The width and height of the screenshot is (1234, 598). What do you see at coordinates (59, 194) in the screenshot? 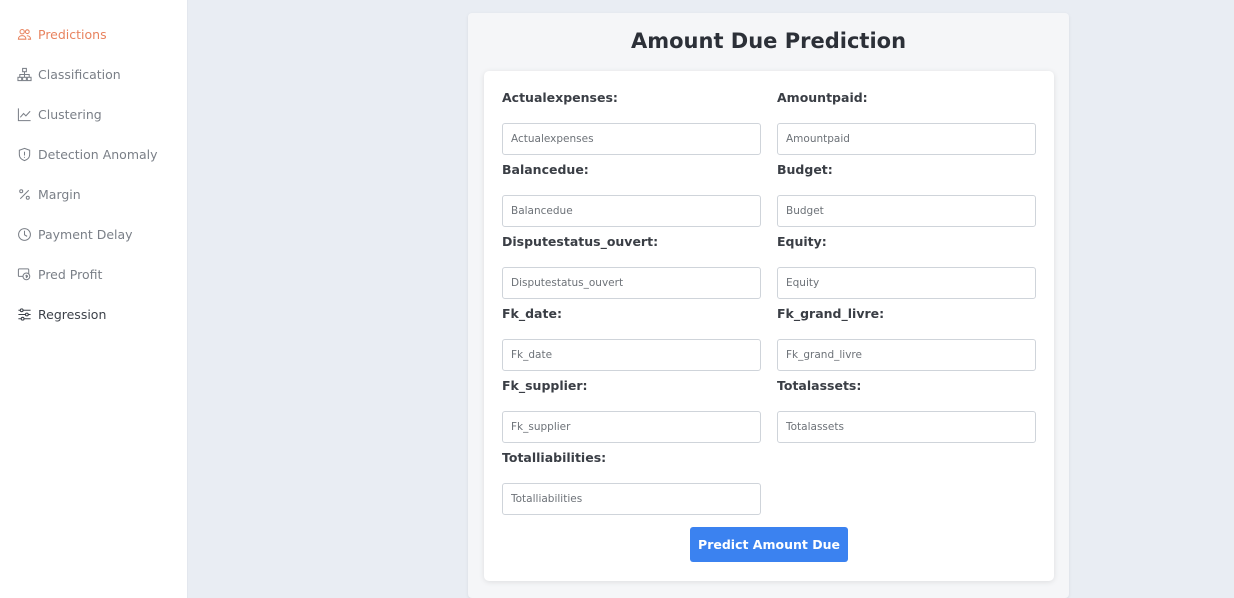
I see `sidebar-item-label: Margin` at bounding box center [59, 194].